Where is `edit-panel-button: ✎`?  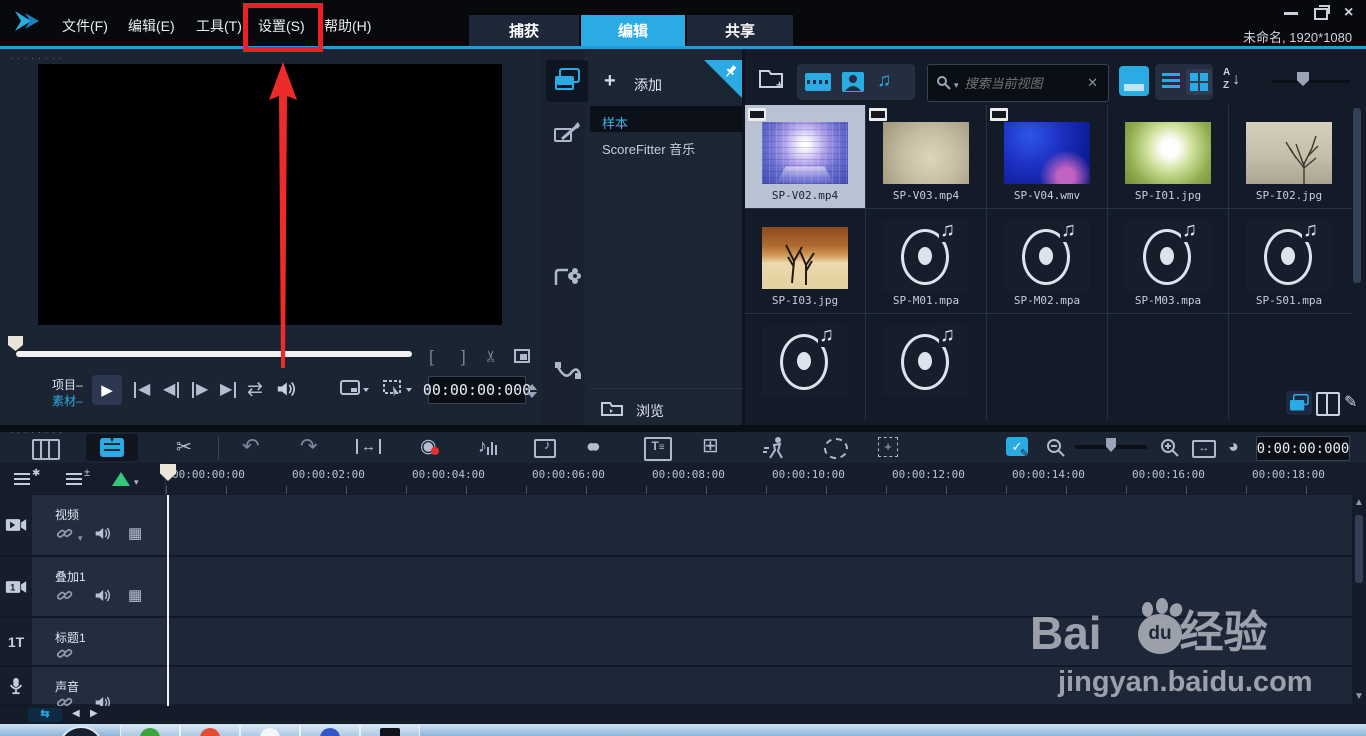
edit-panel-button: ✎ is located at coordinates (1350, 402).